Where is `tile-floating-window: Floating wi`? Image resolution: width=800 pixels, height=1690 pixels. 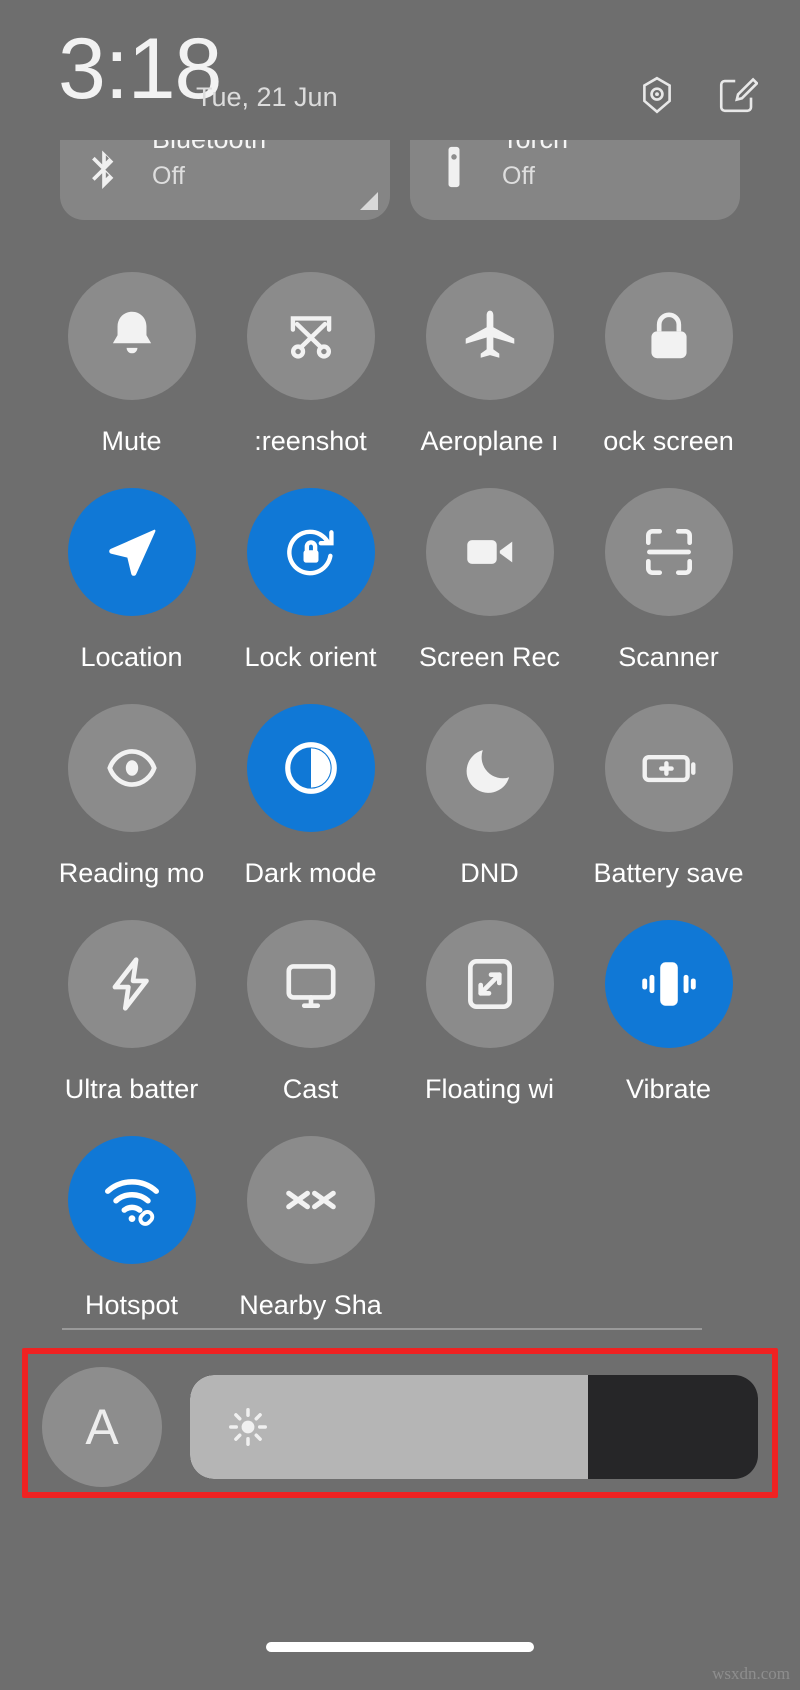 tile-floating-window: Floating wi is located at coordinates (489, 1028).